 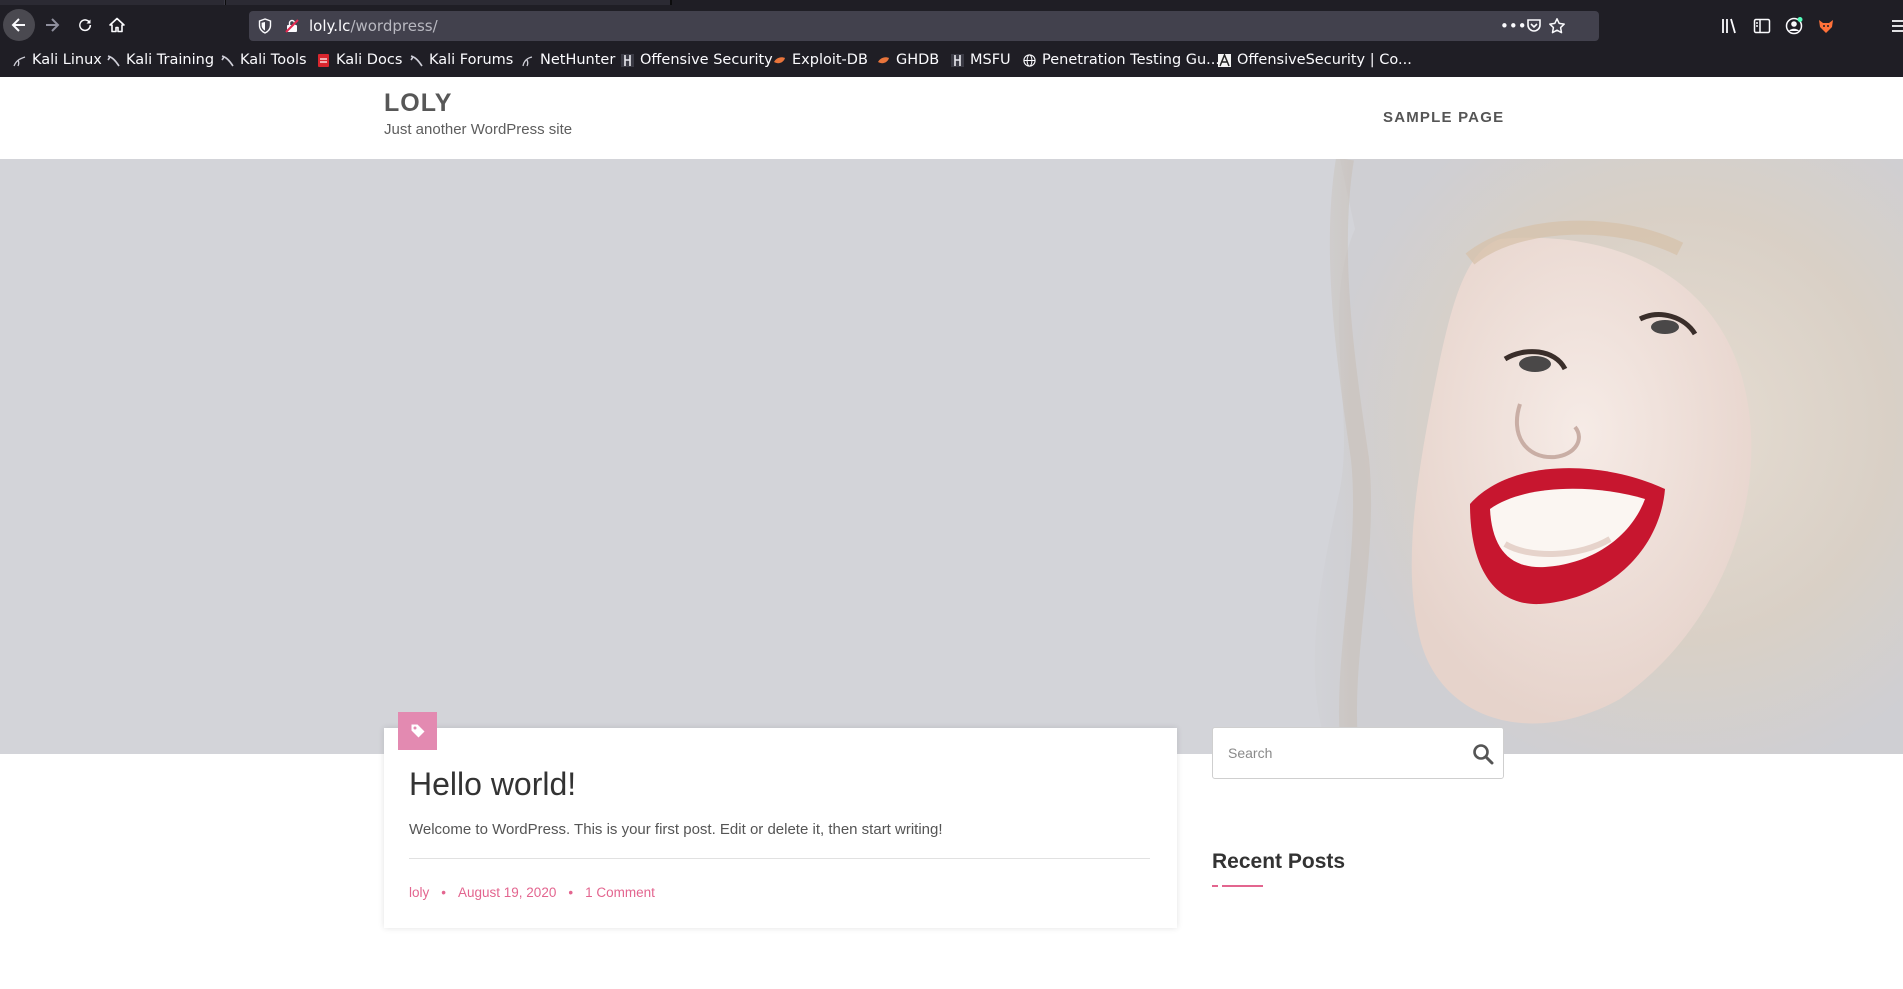 I want to click on hamburger-menu-icon, so click(x=1896, y=26).